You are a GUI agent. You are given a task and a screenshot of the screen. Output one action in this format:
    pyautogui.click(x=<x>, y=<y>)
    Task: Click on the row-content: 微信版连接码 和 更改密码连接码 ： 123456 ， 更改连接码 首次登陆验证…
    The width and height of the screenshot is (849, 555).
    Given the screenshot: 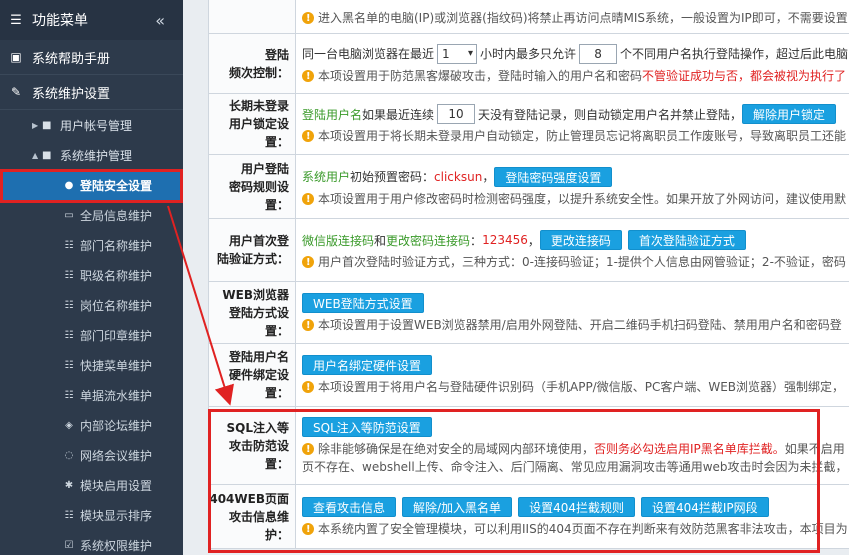 What is the action you would take?
    pyautogui.click(x=572, y=250)
    